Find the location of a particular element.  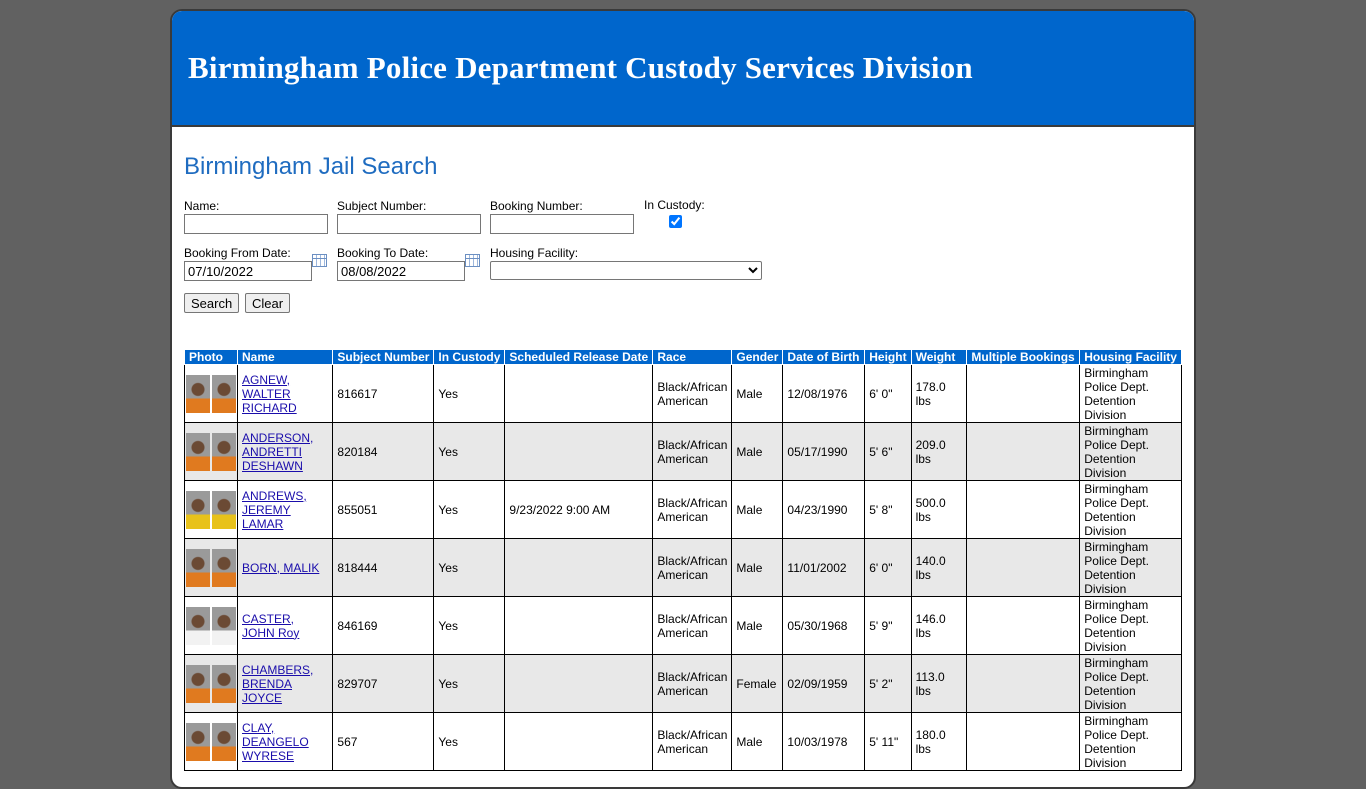

column-header: Housing Facility is located at coordinates (1130, 357).